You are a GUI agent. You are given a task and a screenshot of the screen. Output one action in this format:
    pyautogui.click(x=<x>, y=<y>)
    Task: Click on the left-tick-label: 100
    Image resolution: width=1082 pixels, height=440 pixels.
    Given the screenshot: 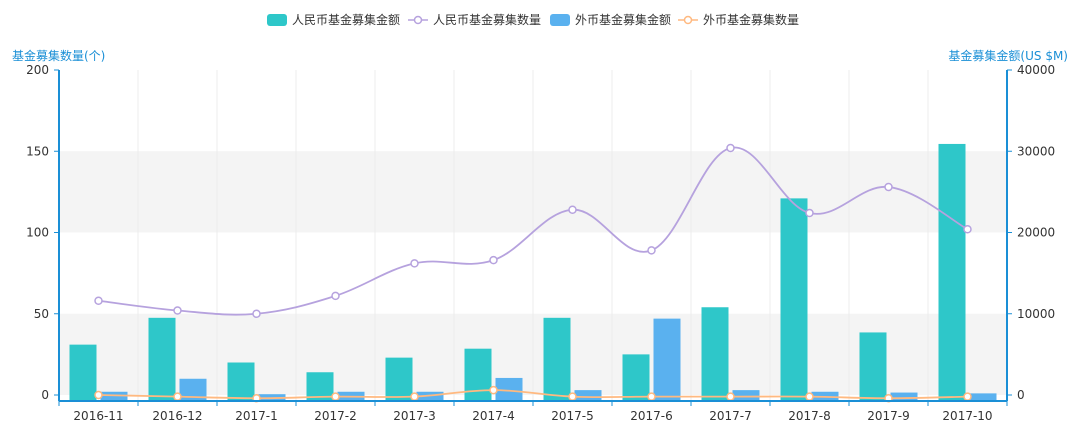 What is the action you would take?
    pyautogui.click(x=37, y=233)
    